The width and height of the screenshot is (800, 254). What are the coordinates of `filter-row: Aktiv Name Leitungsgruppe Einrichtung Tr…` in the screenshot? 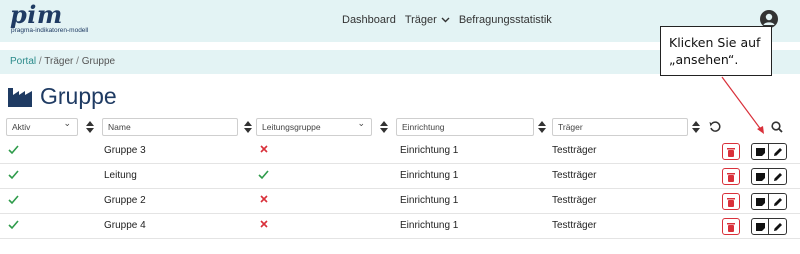 It's located at (401, 127).